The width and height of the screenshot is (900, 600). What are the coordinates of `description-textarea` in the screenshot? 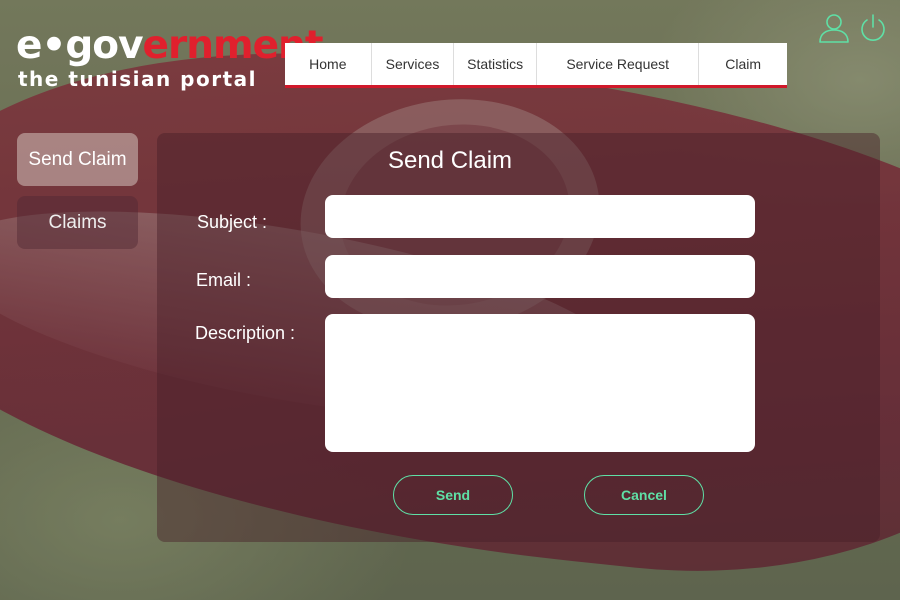 It's located at (540, 383).